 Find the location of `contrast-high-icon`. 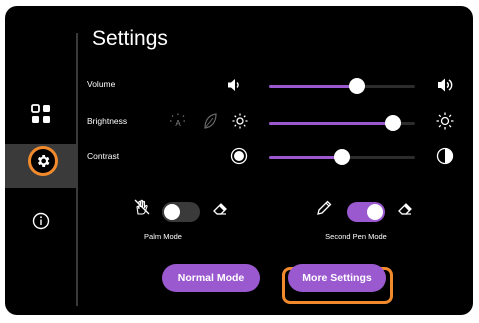

contrast-high-icon is located at coordinates (445, 156).